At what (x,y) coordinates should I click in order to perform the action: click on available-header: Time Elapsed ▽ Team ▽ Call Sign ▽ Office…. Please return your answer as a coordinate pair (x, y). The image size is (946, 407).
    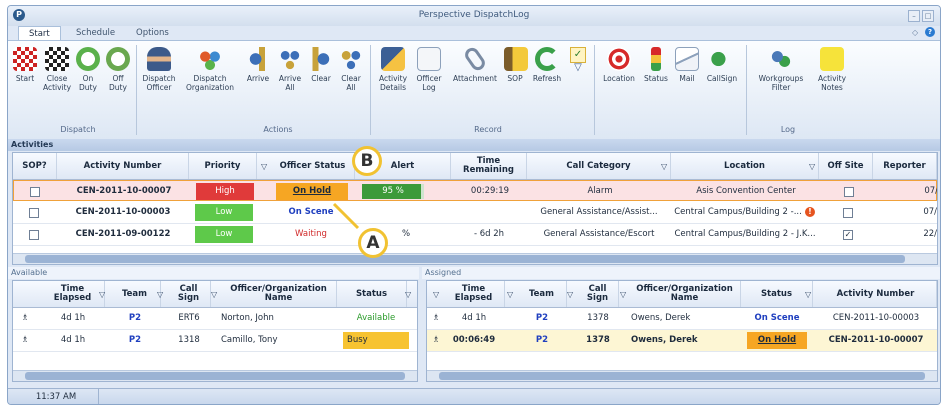
    Looking at the image, I should click on (215, 294).